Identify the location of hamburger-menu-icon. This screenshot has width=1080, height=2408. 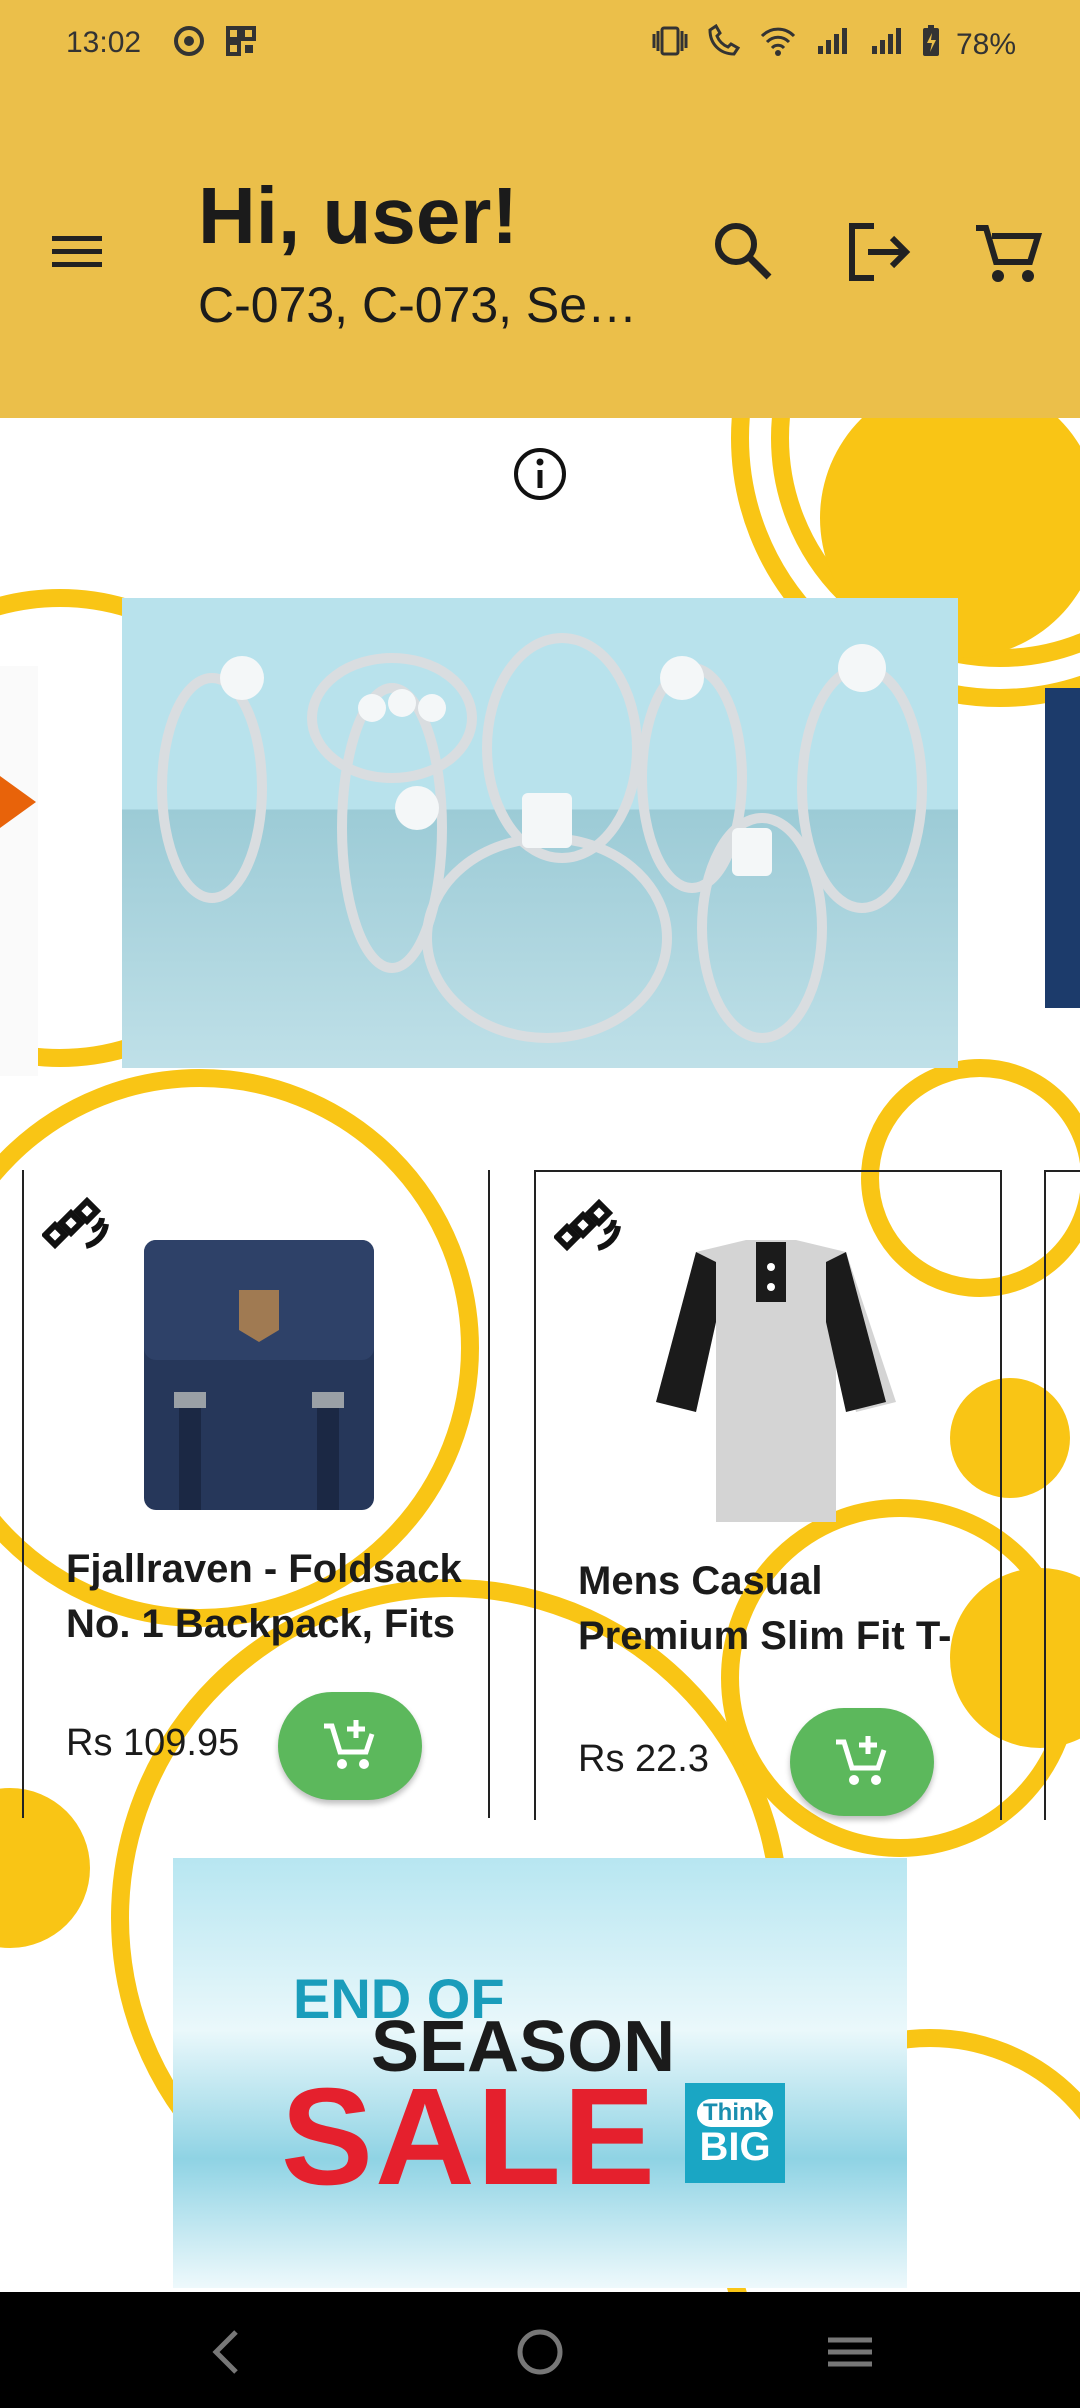
(77, 251).